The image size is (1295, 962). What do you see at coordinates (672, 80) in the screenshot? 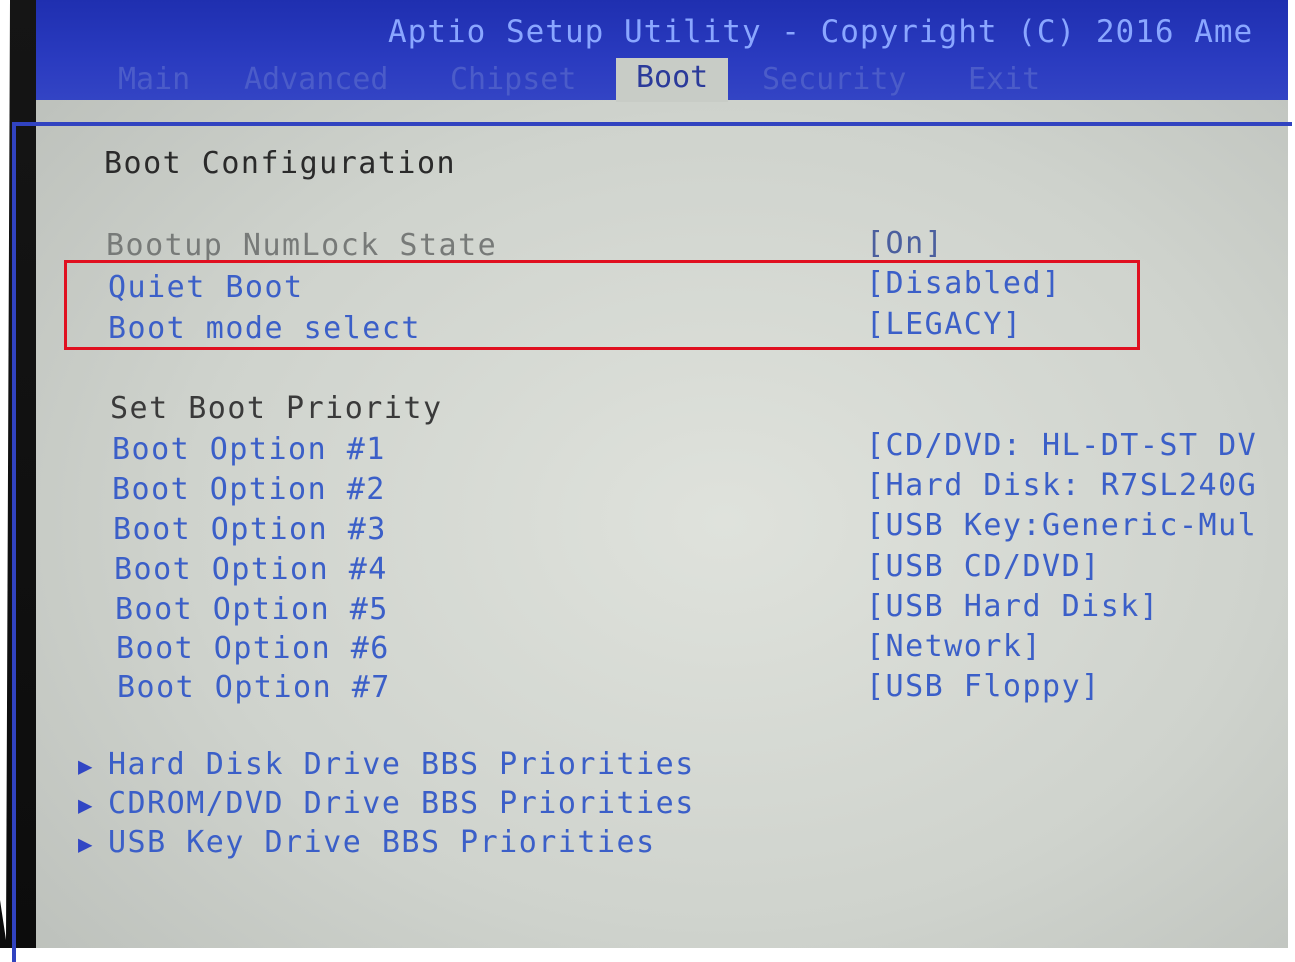
I see `tab-boot: Boot` at bounding box center [672, 80].